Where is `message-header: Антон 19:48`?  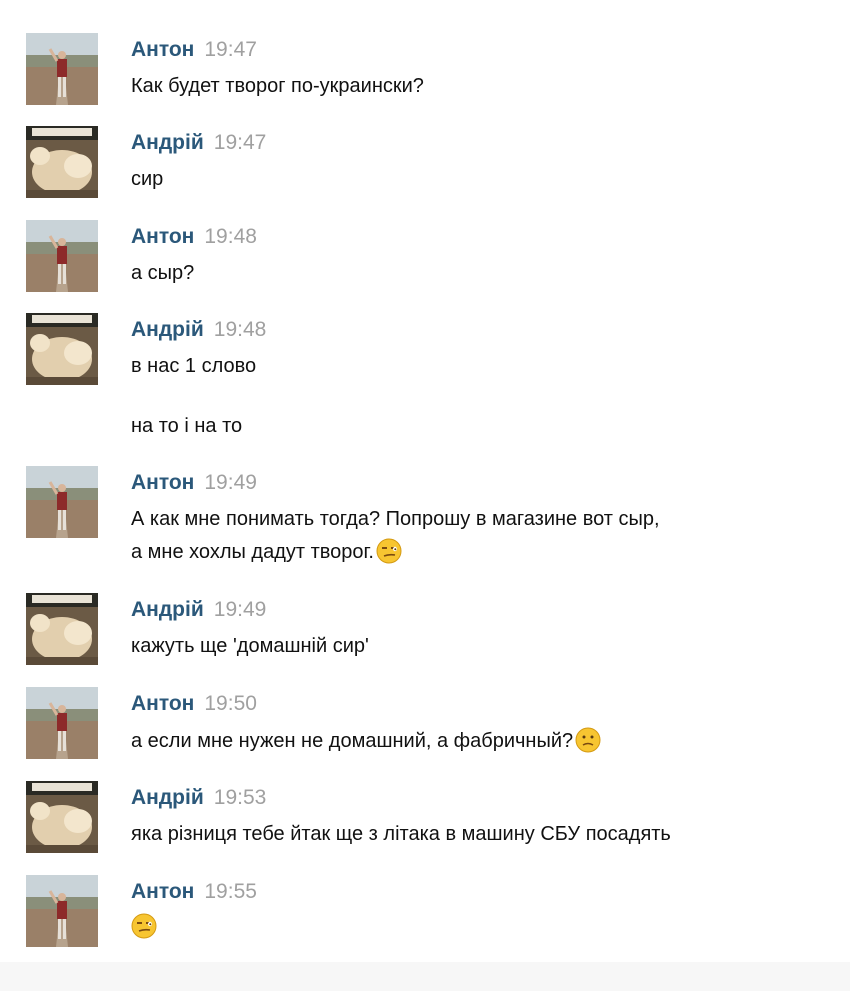
message-header: Антон 19:48 is located at coordinates (194, 237).